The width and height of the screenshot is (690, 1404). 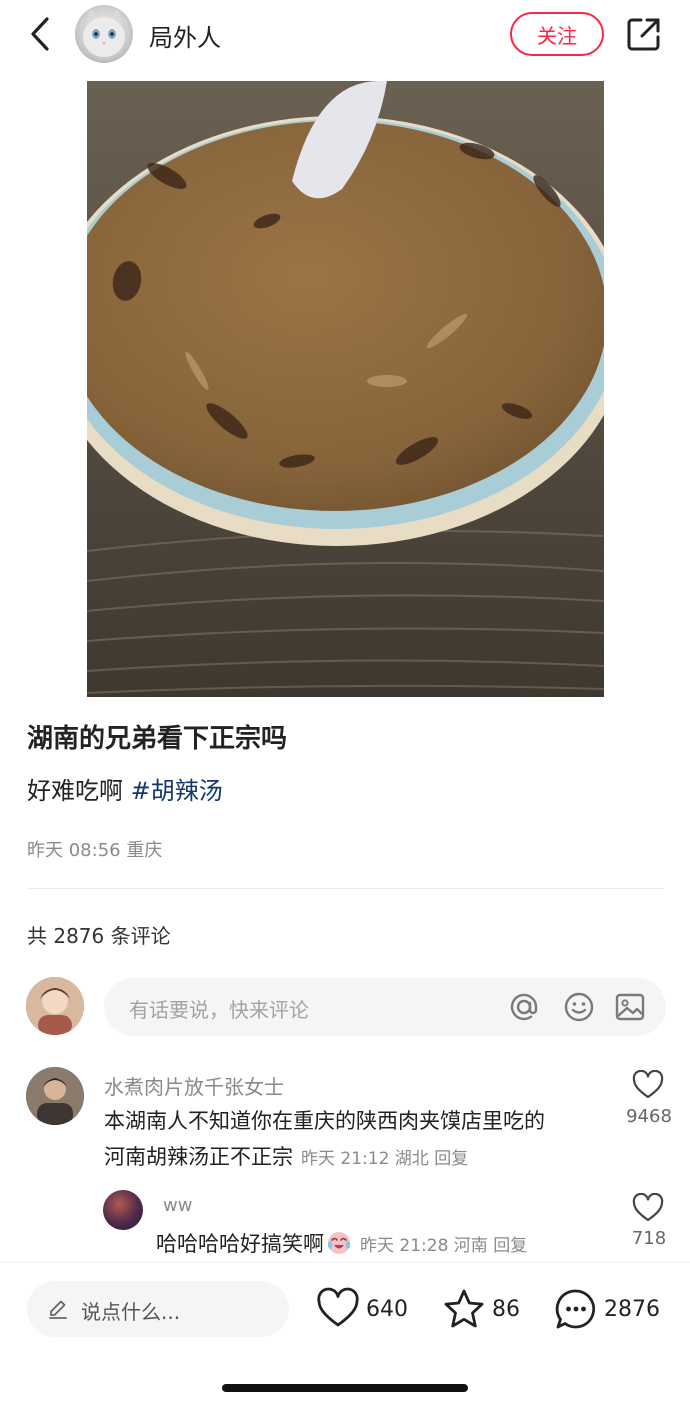 What do you see at coordinates (524, 1007) in the screenshot?
I see `at-icon` at bounding box center [524, 1007].